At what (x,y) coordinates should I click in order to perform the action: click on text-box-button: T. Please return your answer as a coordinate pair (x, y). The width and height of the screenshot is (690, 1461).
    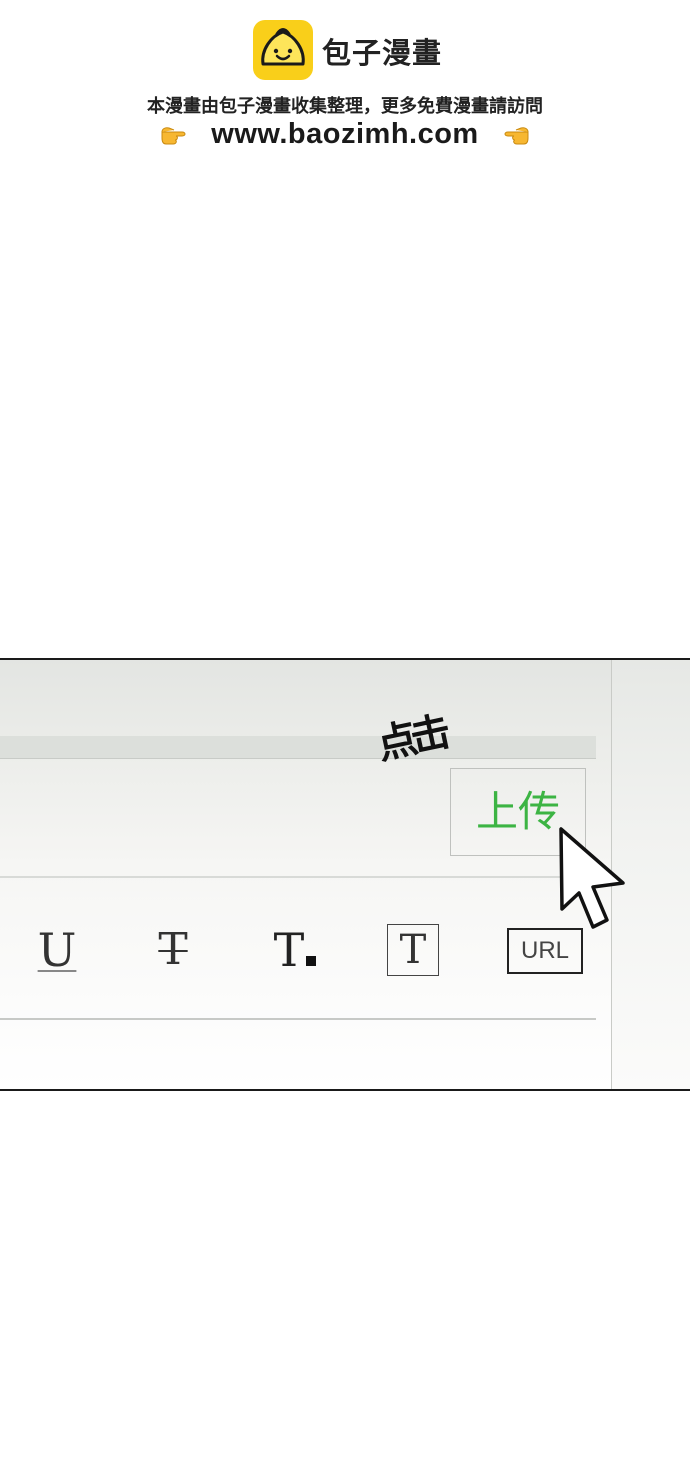
    Looking at the image, I should click on (413, 950).